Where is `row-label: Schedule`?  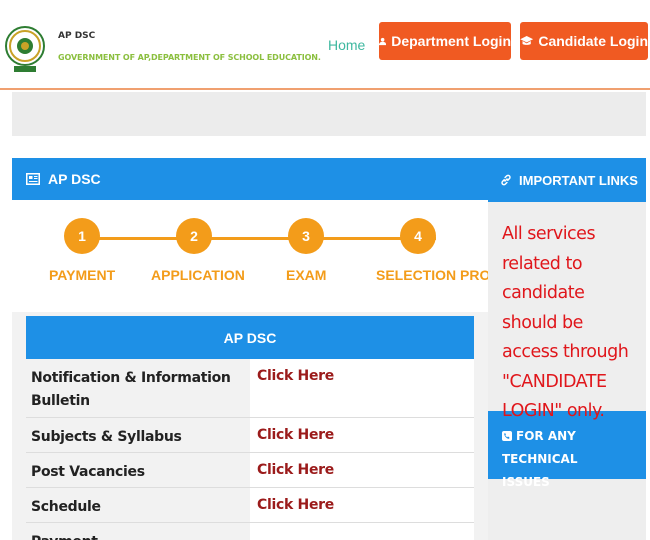 row-label: Schedule is located at coordinates (138, 505).